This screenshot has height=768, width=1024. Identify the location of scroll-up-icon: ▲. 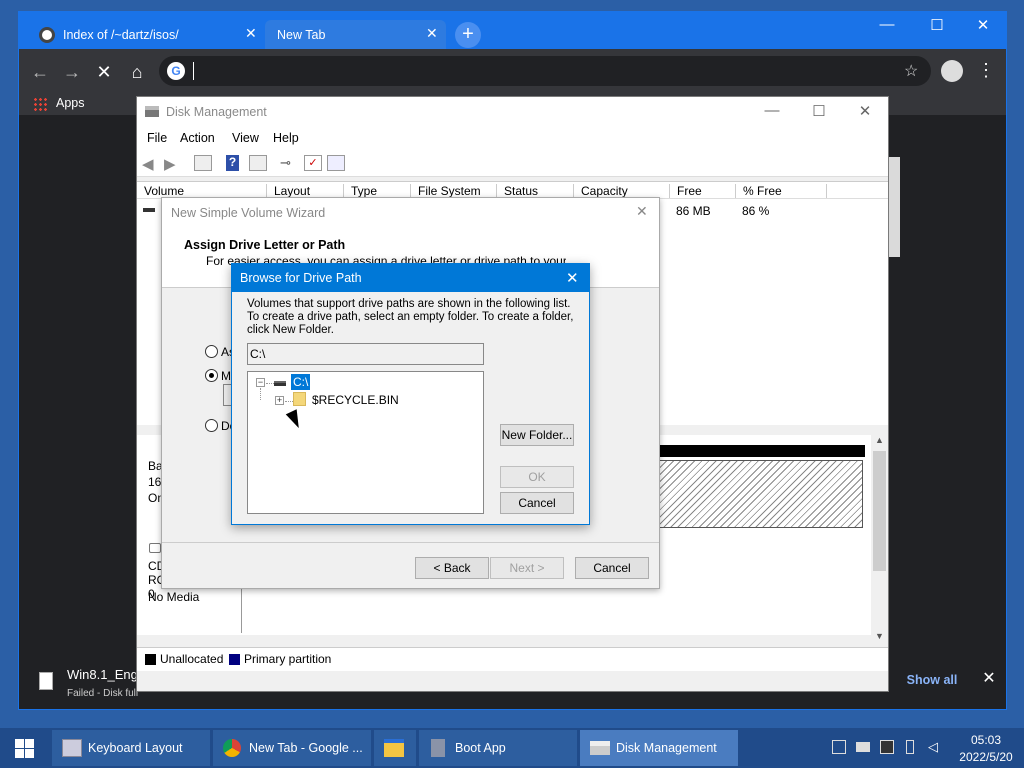
(879, 440).